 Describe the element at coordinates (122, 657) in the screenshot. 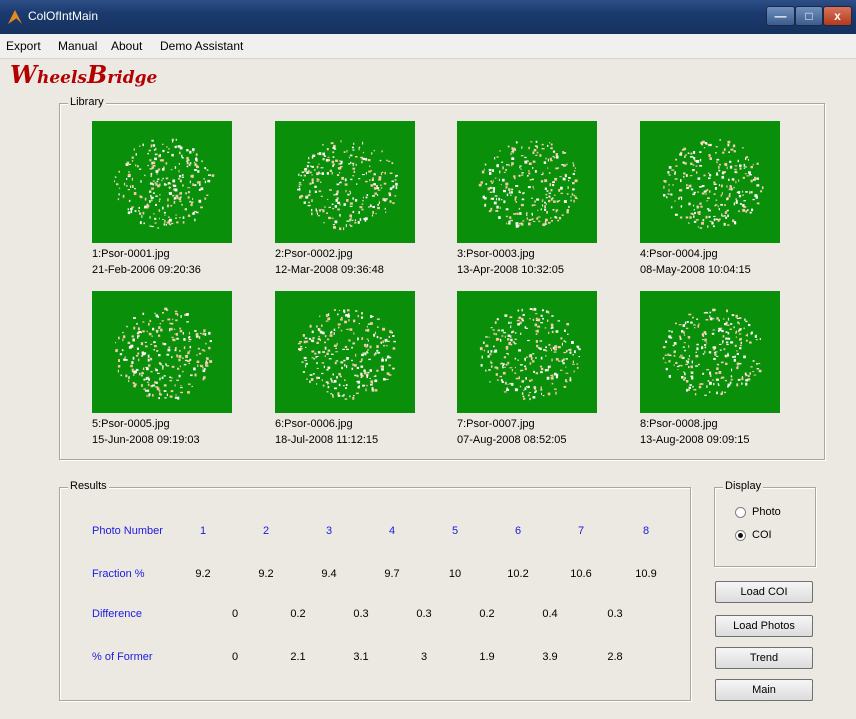

I see `row-label-pct-former: % of Former` at that location.